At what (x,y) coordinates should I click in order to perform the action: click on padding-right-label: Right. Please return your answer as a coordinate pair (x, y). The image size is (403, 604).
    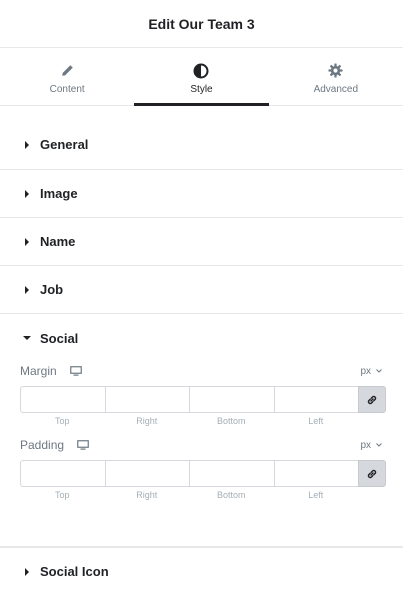
    Looking at the image, I should click on (147, 495).